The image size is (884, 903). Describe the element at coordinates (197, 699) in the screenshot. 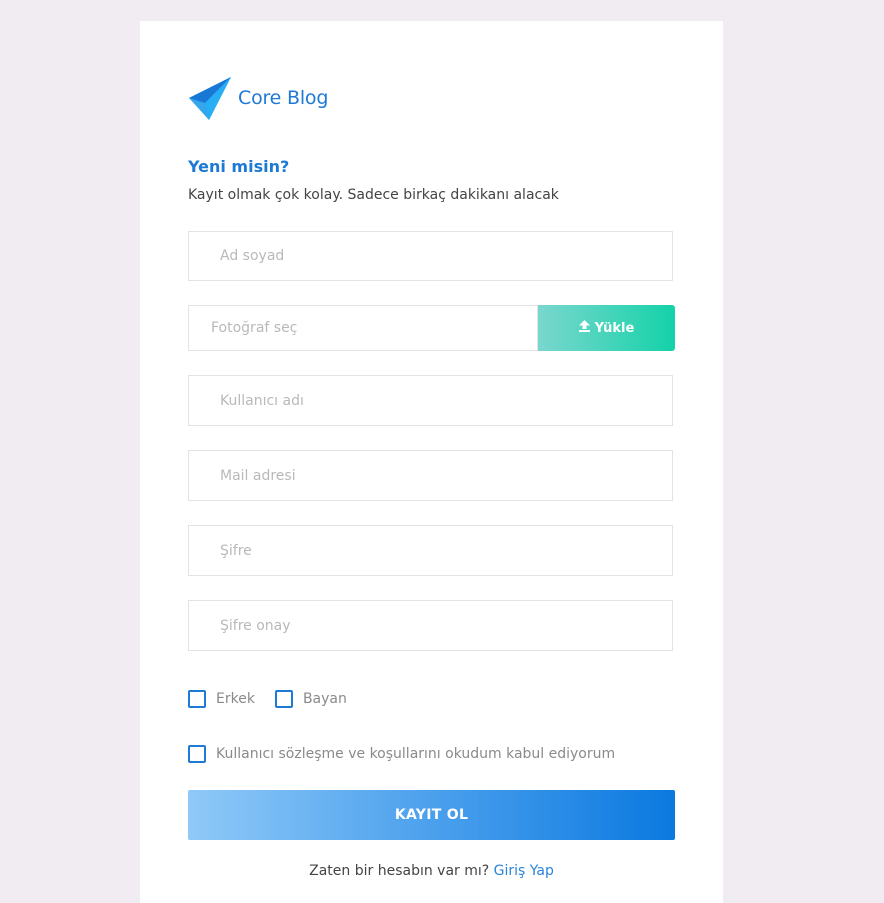

I see `male-checkbox` at that location.